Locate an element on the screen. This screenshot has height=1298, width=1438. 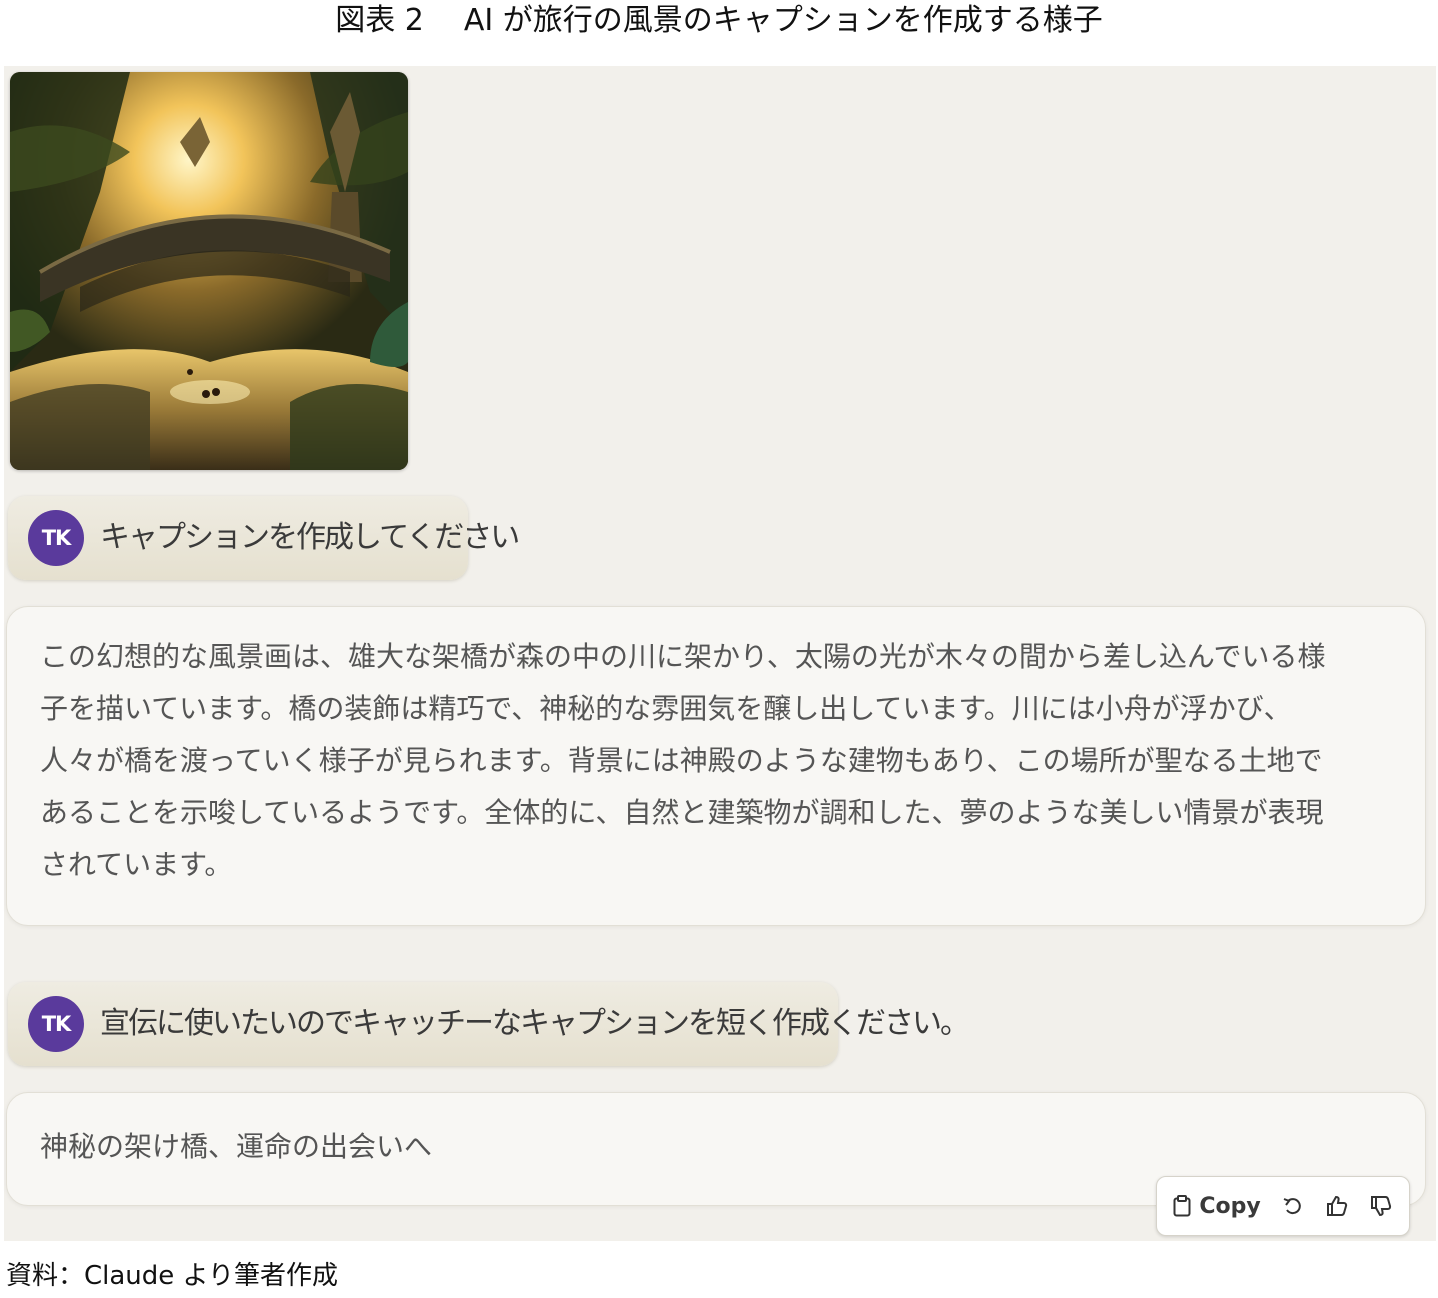
user-message-text: 宣伝に使いたいのでキャッチーなキャプションを短く作成ください。 is located at coordinates (535, 1023).